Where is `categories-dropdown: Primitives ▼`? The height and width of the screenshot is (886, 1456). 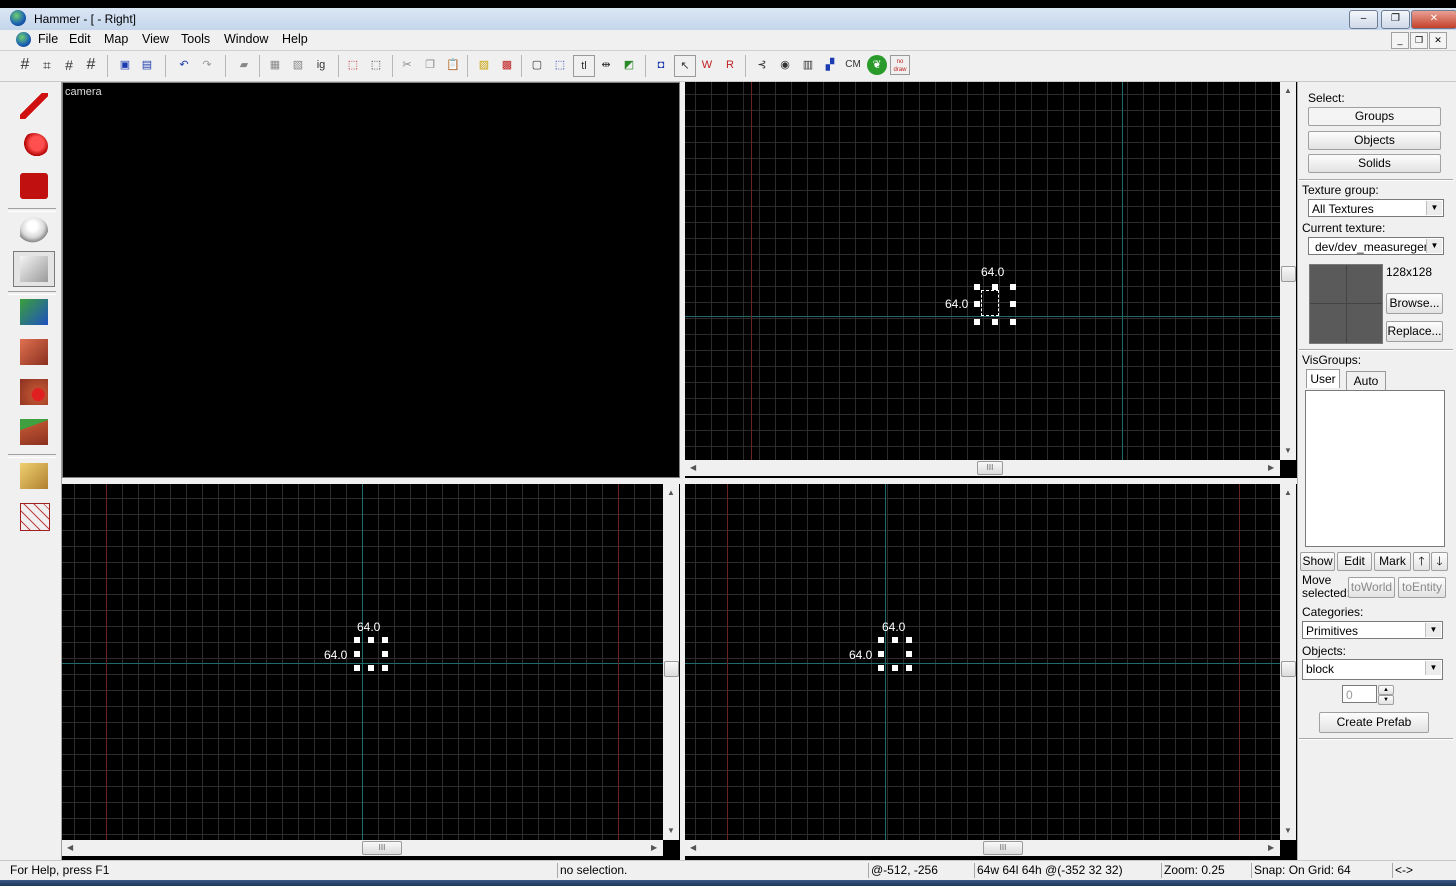 categories-dropdown: Primitives ▼ is located at coordinates (1372, 630).